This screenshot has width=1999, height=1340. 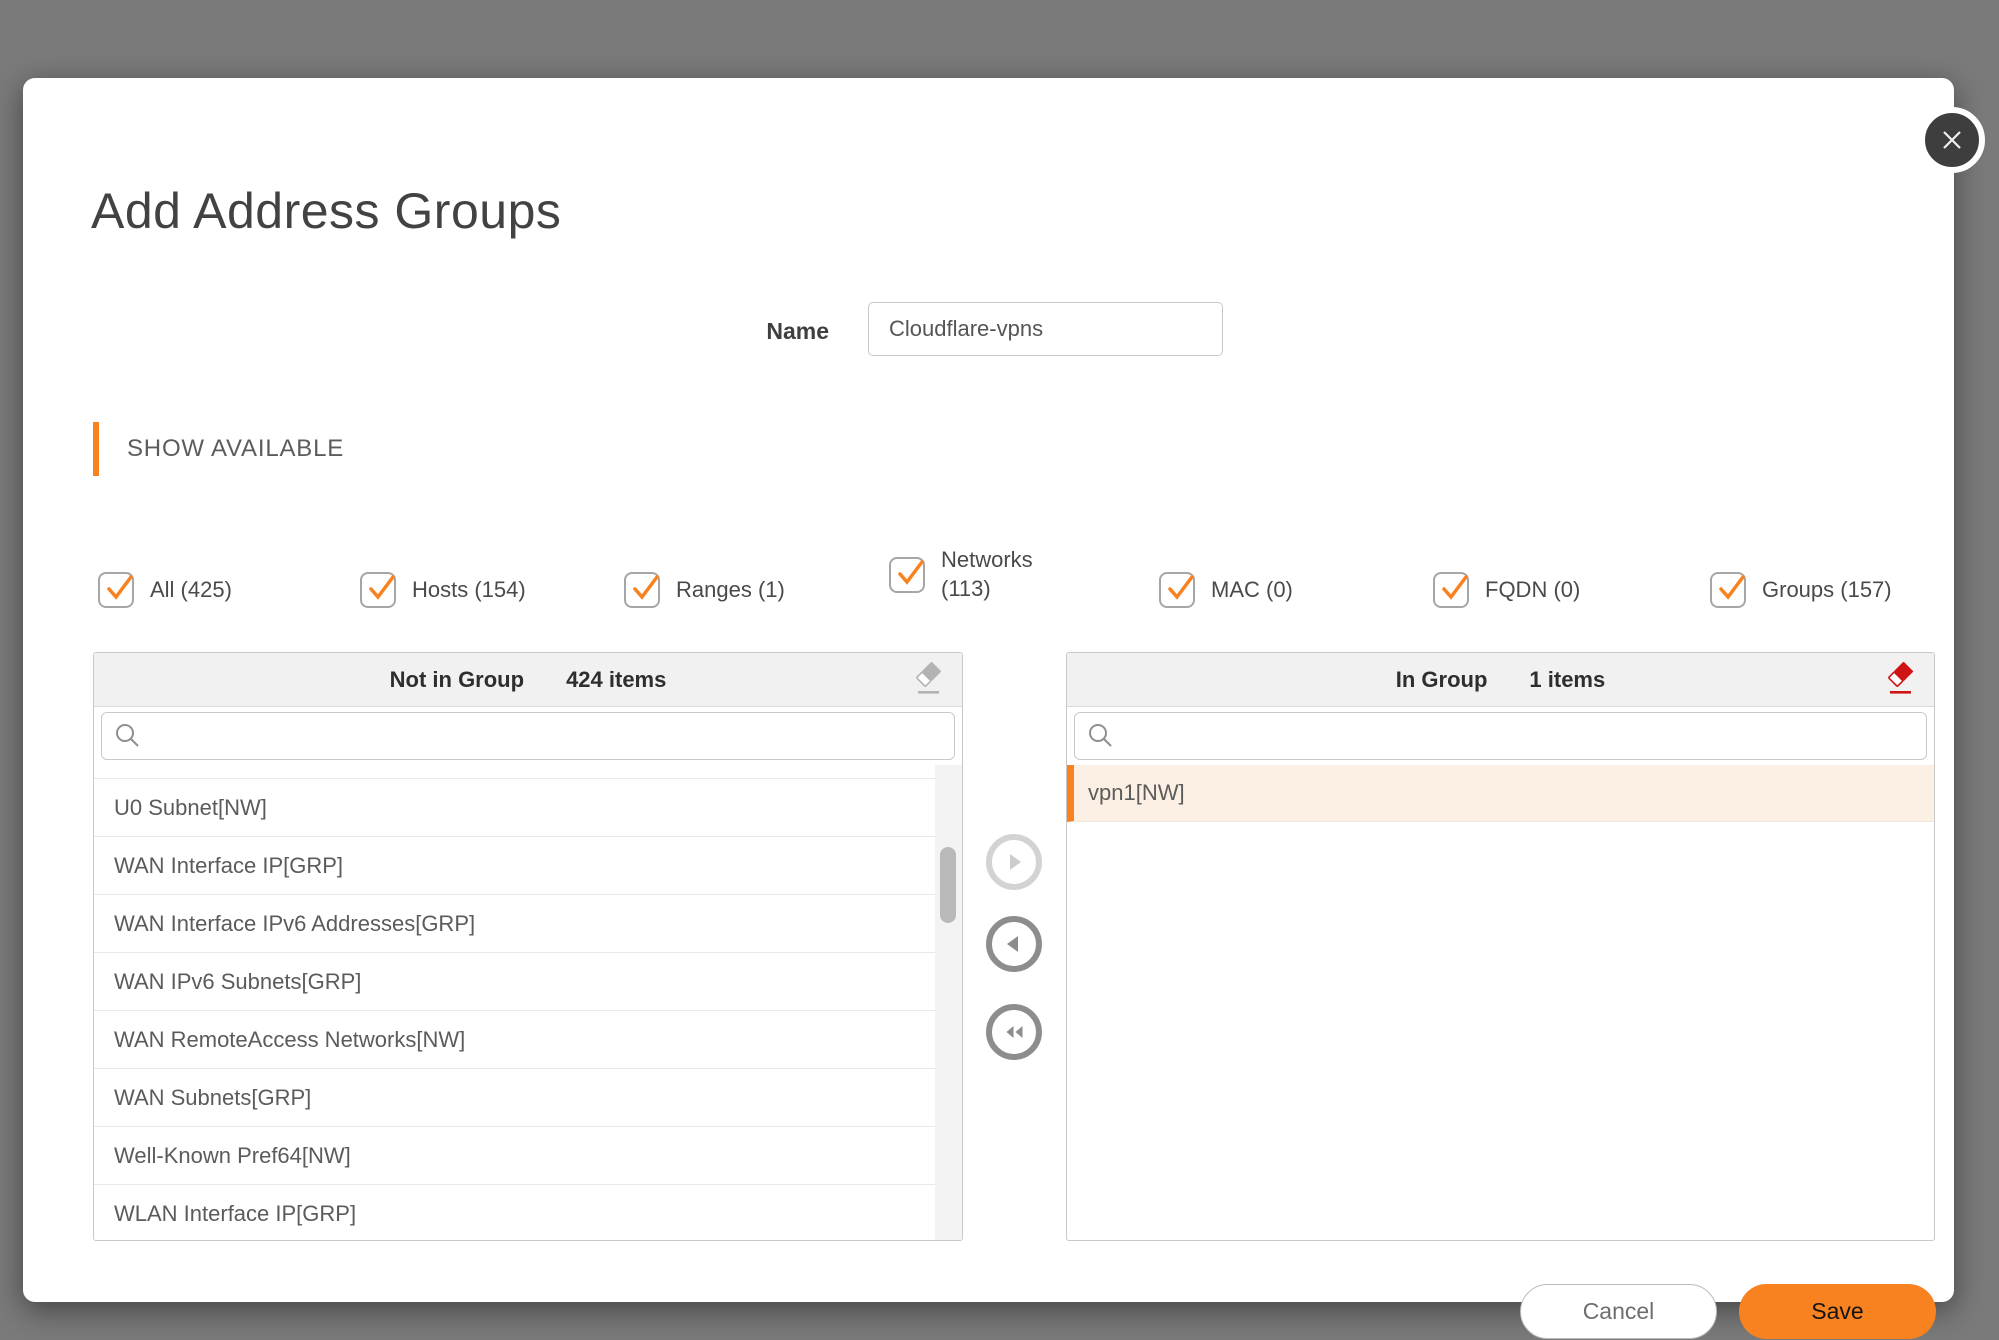 I want to click on list-item: U0 Subnet[NW], so click(x=528, y=808).